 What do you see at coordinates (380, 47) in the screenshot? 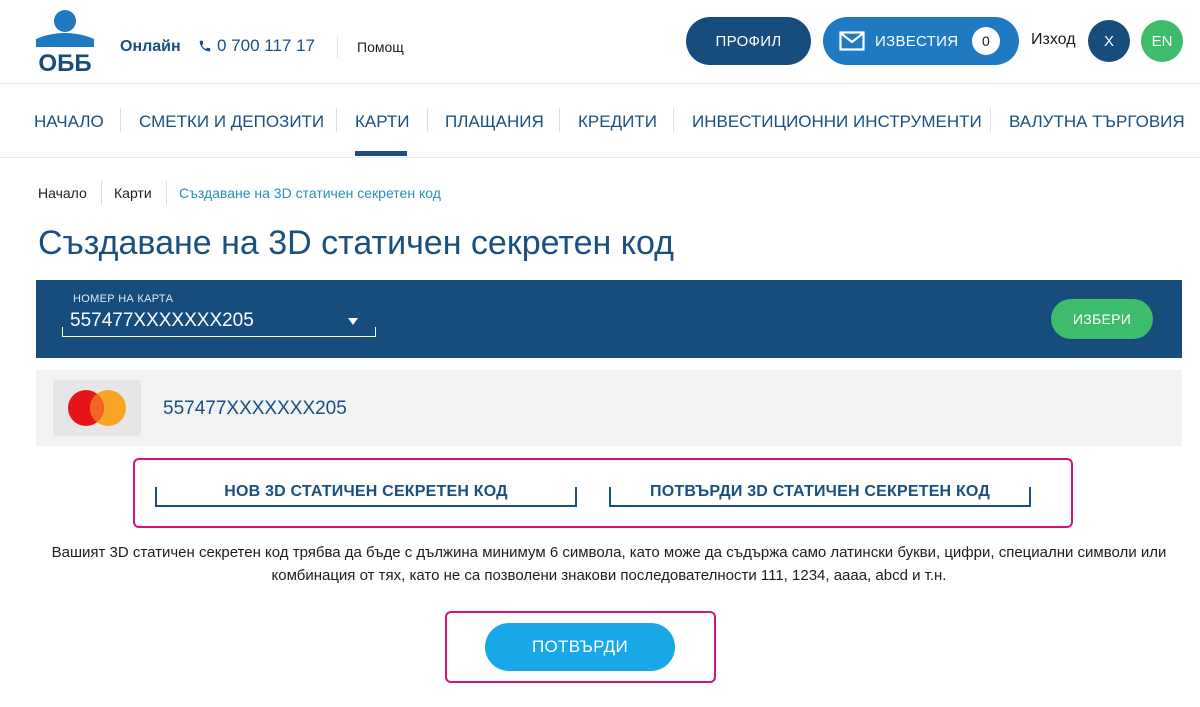
I see `help-link: Помощ` at bounding box center [380, 47].